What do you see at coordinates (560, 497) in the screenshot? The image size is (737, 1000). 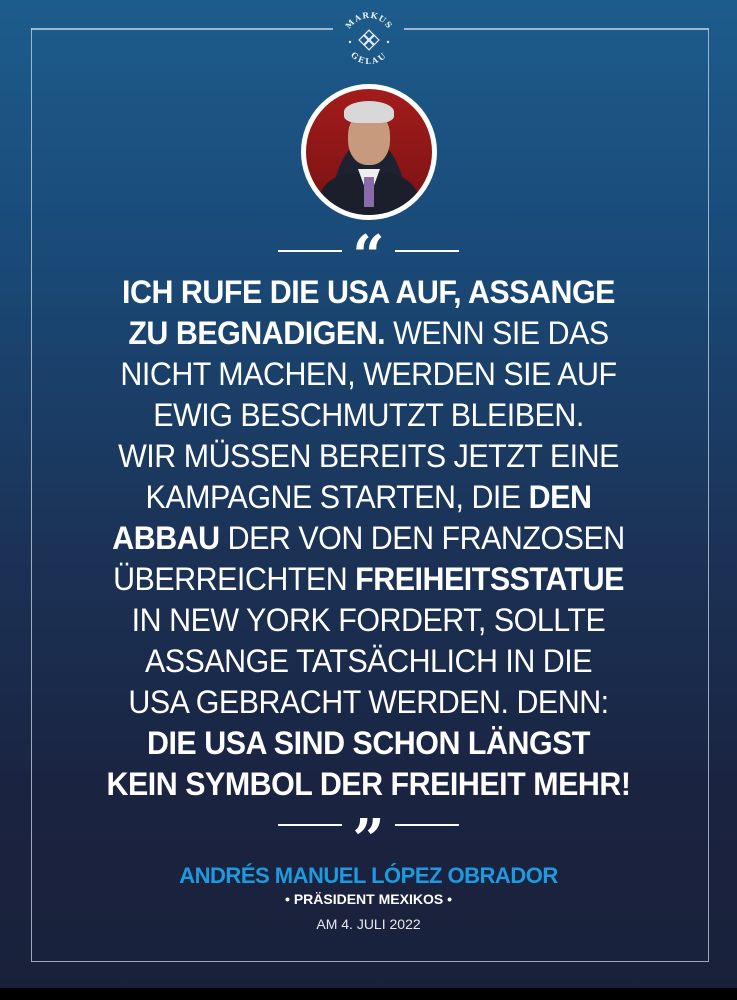 I see `quote-bold-segment: DEN` at bounding box center [560, 497].